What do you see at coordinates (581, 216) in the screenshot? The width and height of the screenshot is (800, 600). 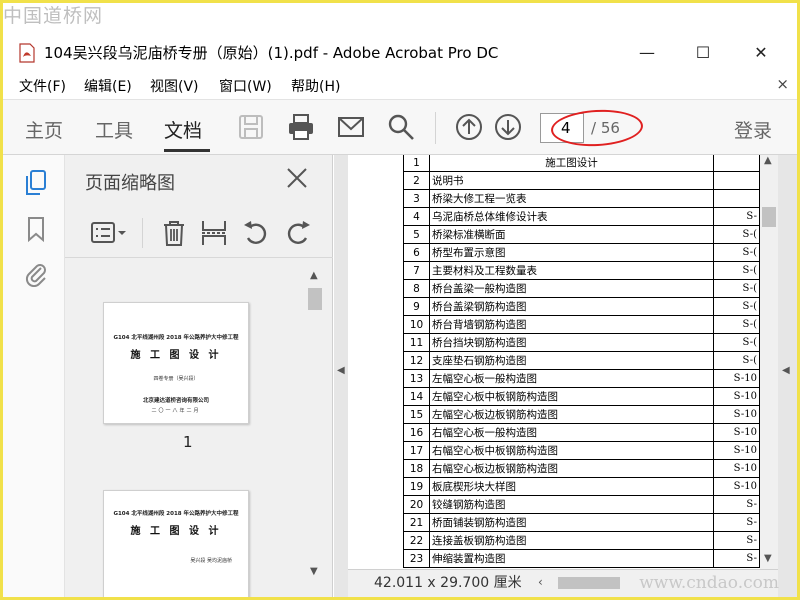 I see `table-row: 4 乌泥庙桥总体维修设计表 S-` at bounding box center [581, 216].